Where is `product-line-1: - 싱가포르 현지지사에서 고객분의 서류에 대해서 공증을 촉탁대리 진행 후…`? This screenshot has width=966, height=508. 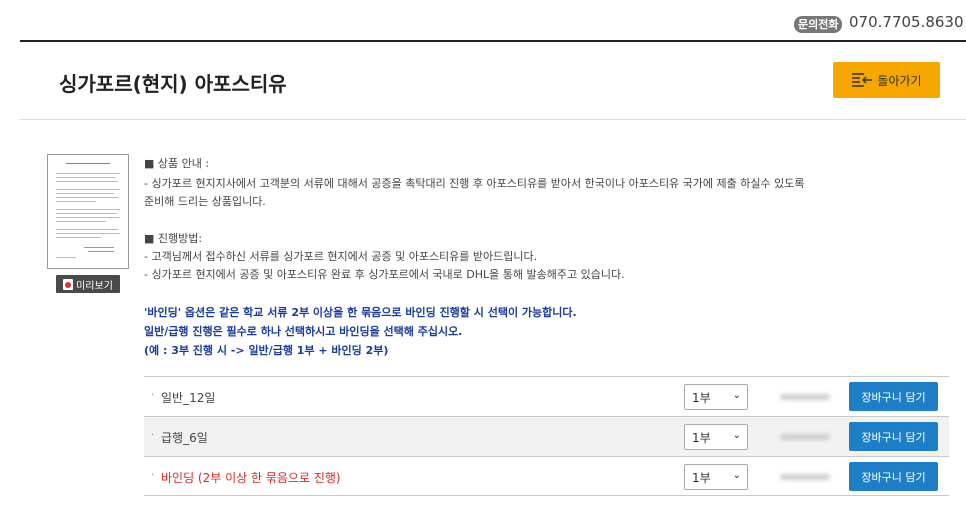 product-line-1: - 싱가포르 현지지사에서 고객분의 서류에 대해서 공증을 촉탁대리 진행 후… is located at coordinates (474, 183).